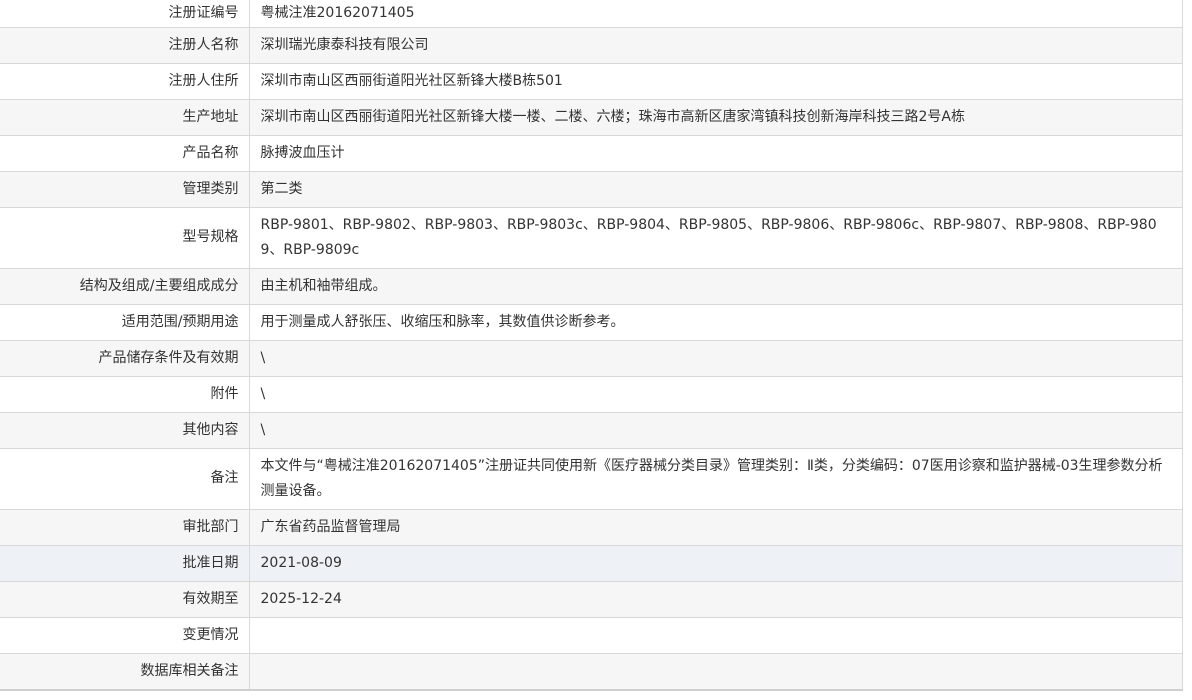  I want to click on row-label: 其他内容, so click(125, 430).